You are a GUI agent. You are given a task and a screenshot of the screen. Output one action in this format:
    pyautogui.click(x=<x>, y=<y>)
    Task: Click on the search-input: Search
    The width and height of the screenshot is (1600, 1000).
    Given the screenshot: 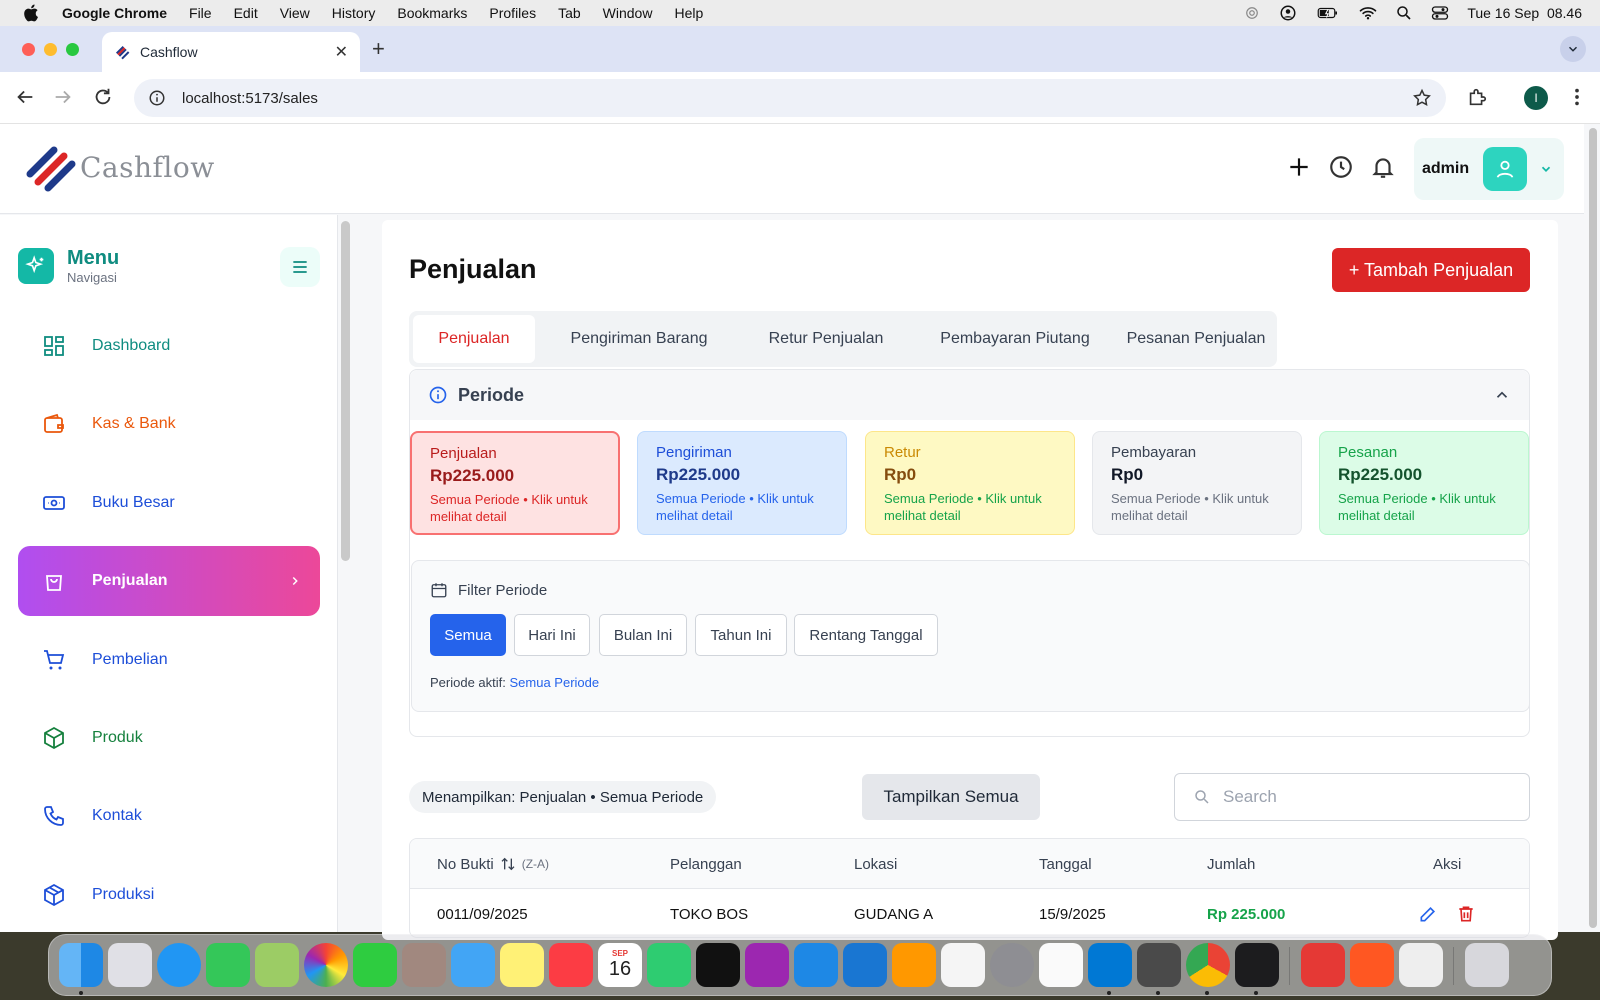 What is the action you would take?
    pyautogui.click(x=1352, y=797)
    